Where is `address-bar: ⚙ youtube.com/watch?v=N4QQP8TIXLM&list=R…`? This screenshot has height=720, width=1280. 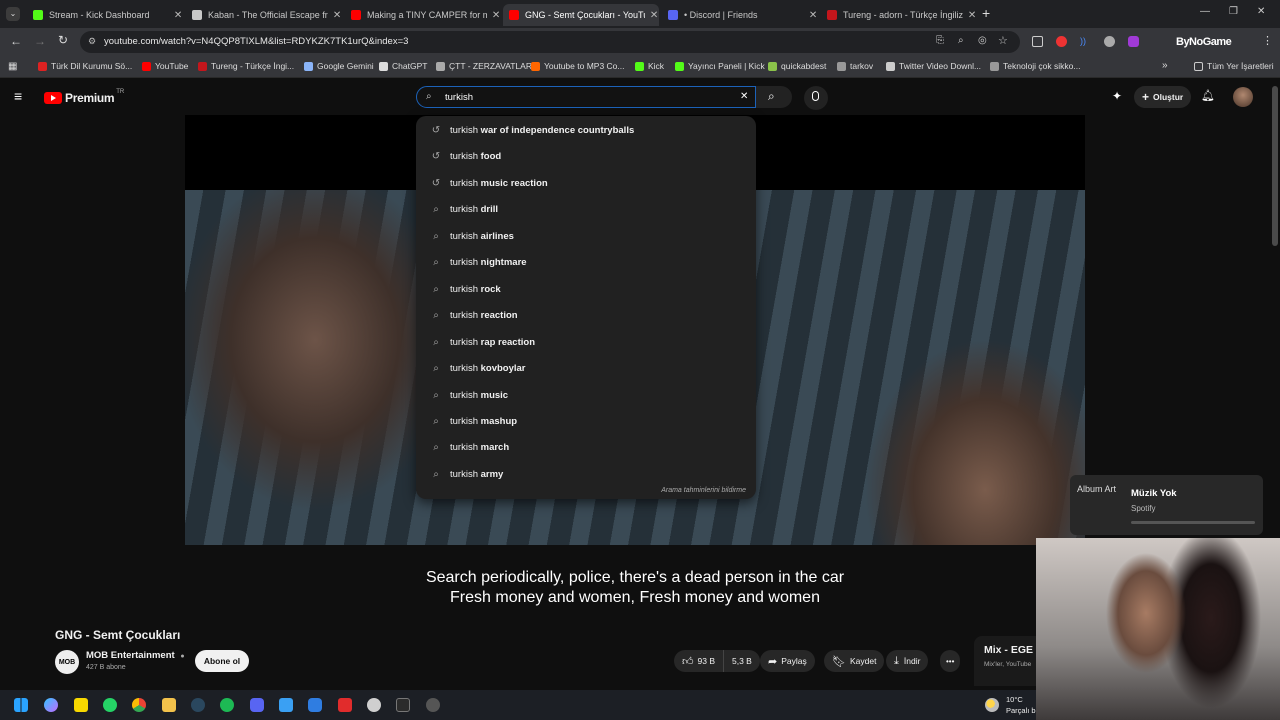 address-bar: ⚙ youtube.com/watch?v=N4QQP8TIXLM&list=R… is located at coordinates (550, 42).